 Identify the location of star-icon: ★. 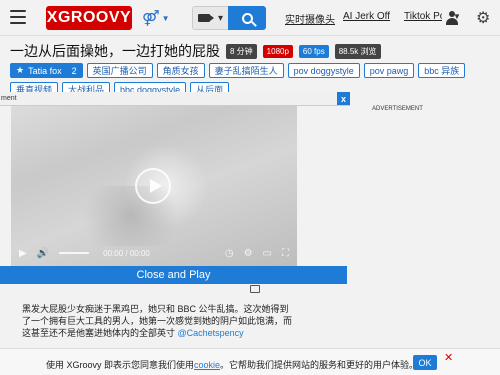
(20, 70).